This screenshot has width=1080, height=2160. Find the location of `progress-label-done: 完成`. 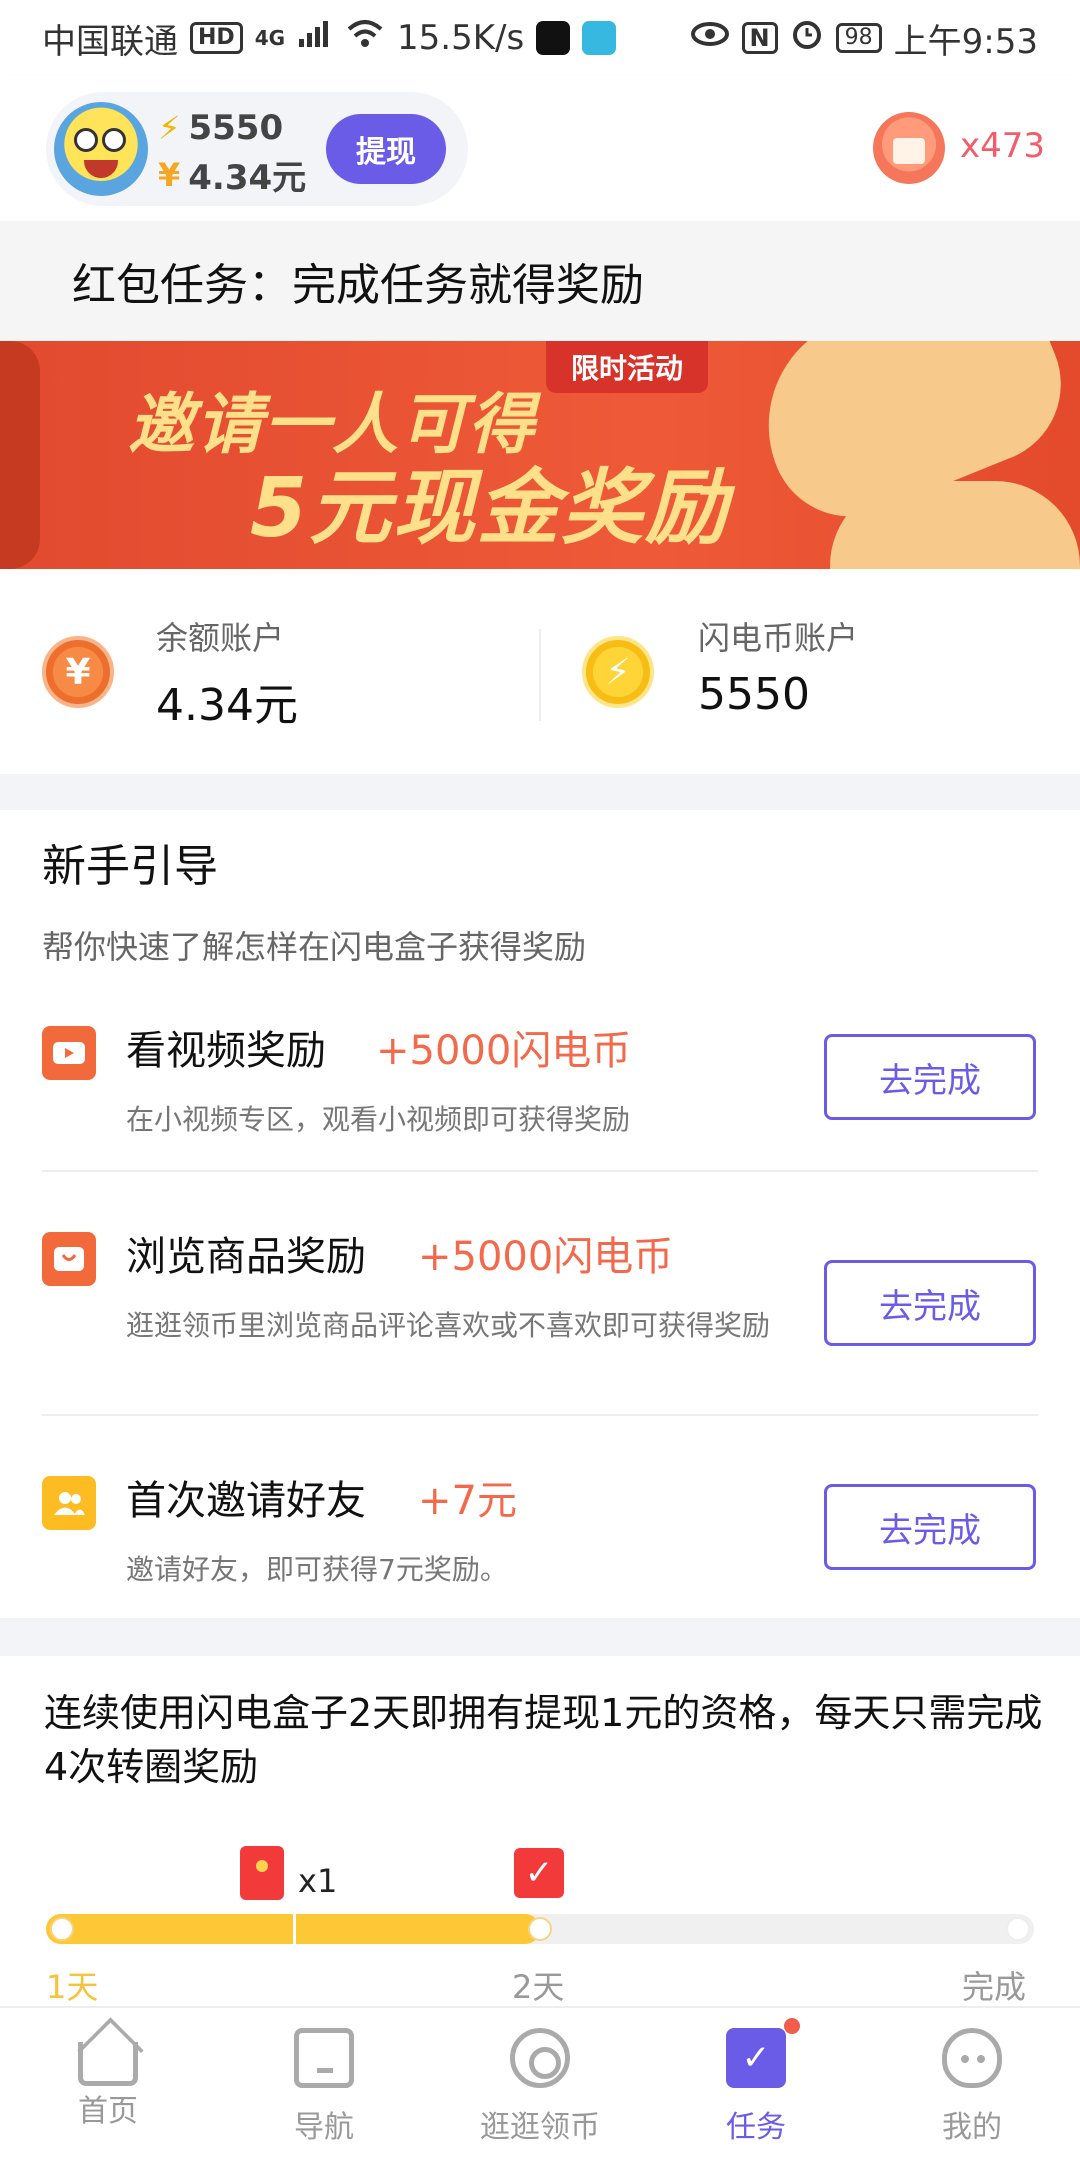

progress-label-done: 完成 is located at coordinates (994, 1987).